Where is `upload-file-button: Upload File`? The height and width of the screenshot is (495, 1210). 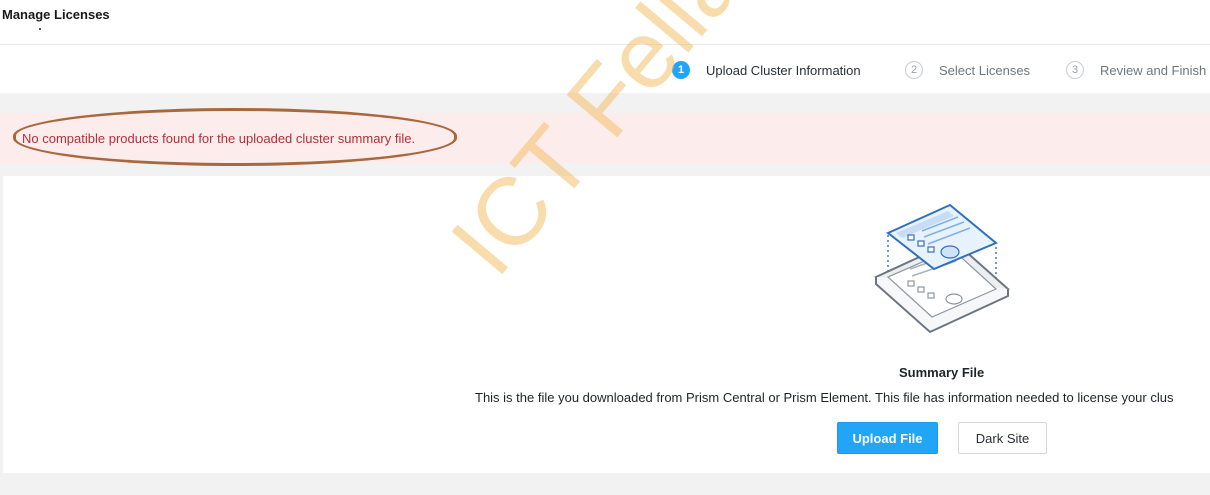
upload-file-button: Upload File is located at coordinates (887, 438).